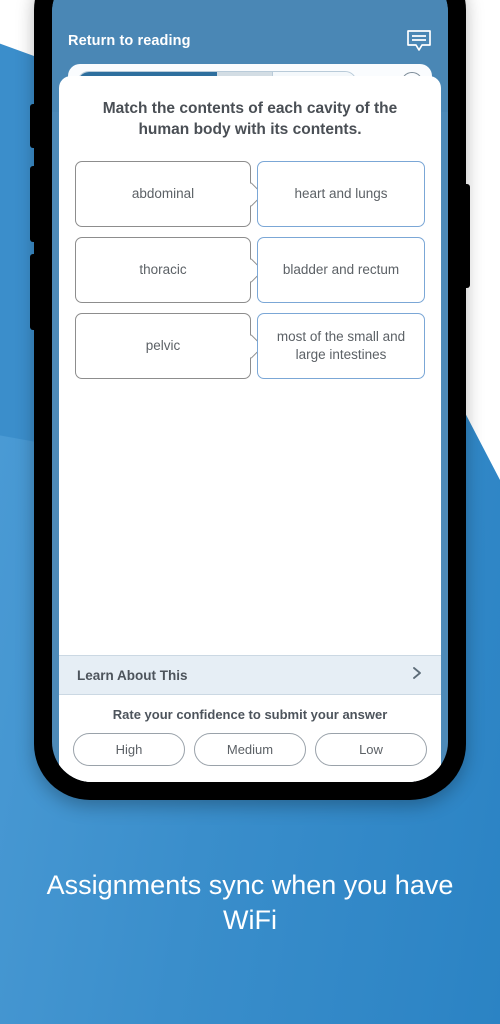 This screenshot has width=500, height=1024. I want to click on matching-right-box: bladder and rectum, so click(341, 269).